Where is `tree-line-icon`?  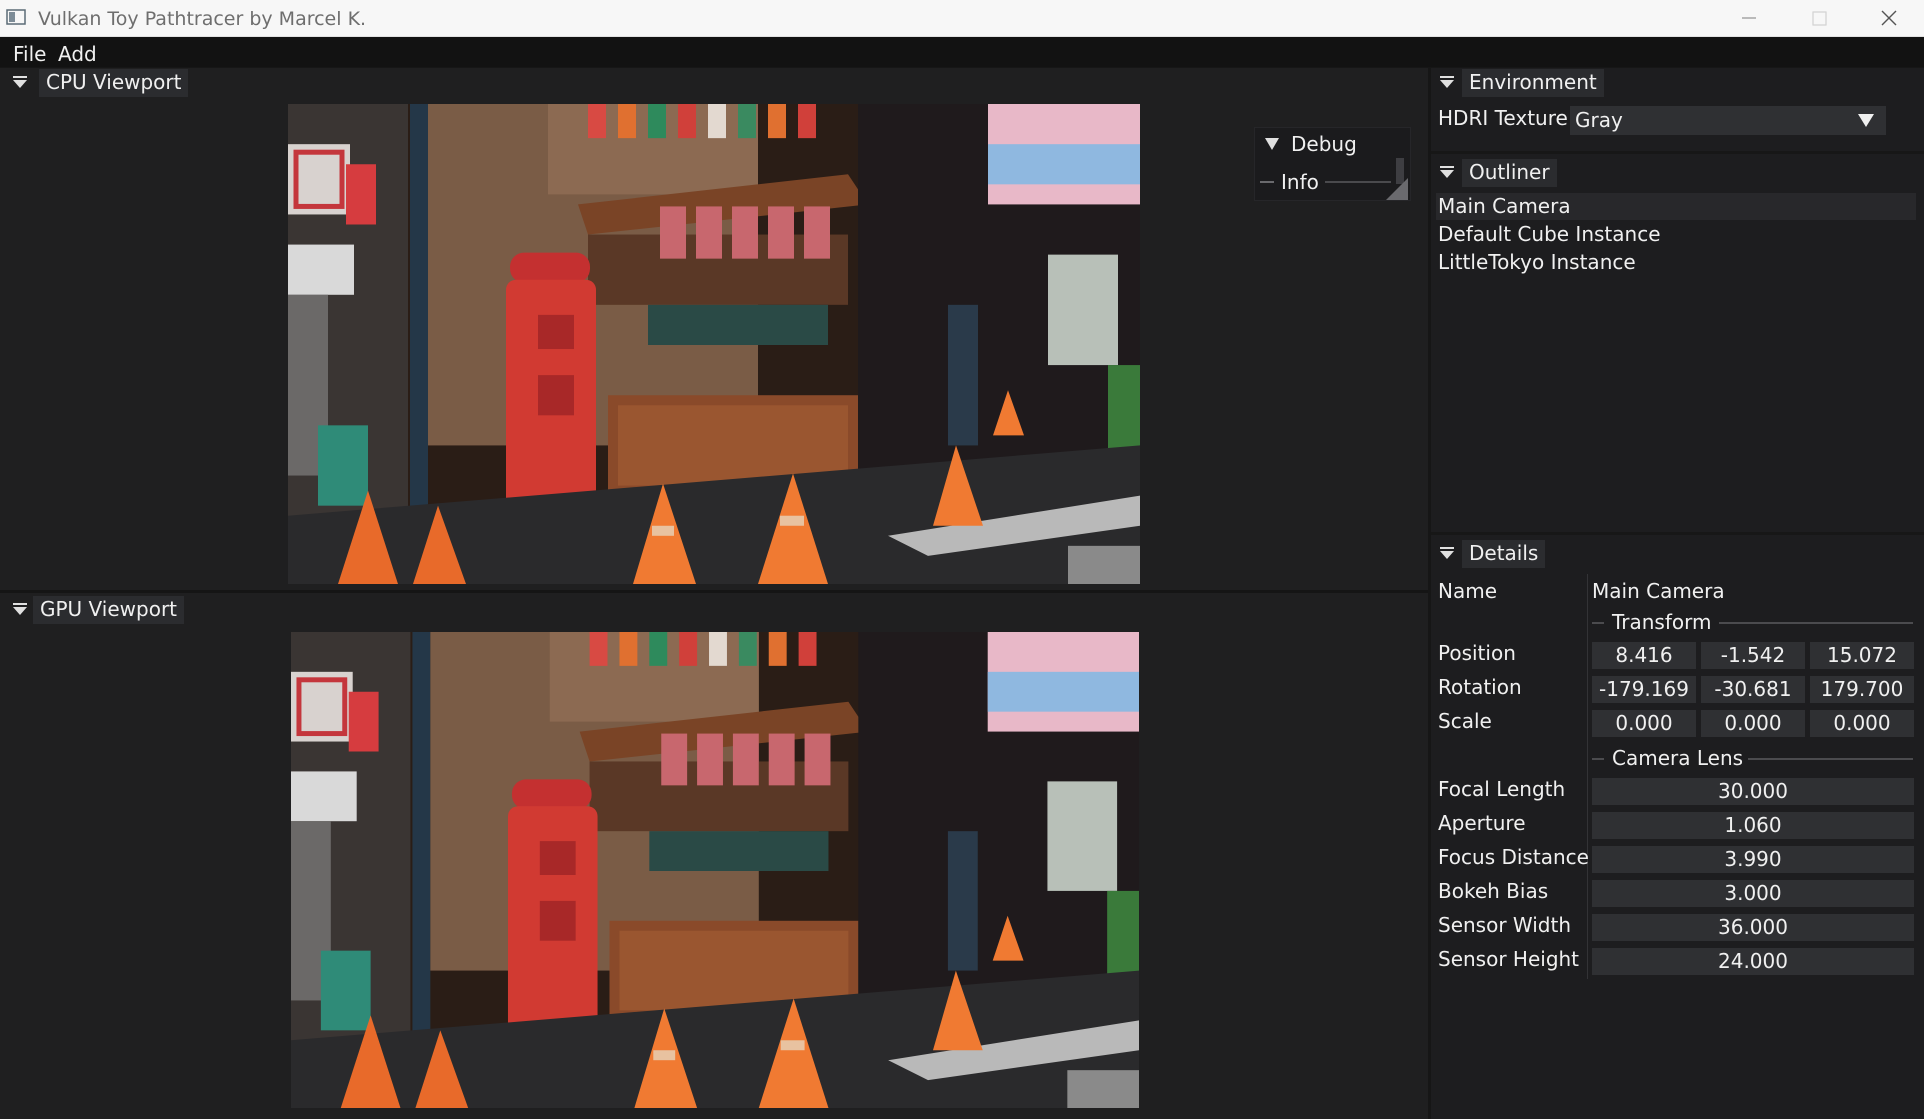
tree-line-icon is located at coordinates (1267, 182).